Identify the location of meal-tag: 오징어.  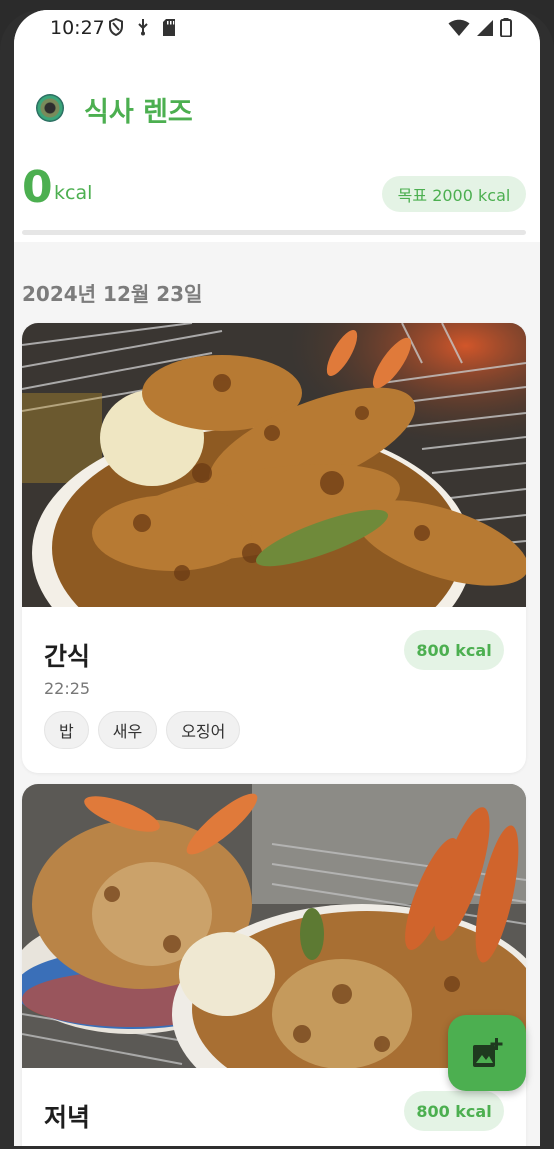
(203, 730).